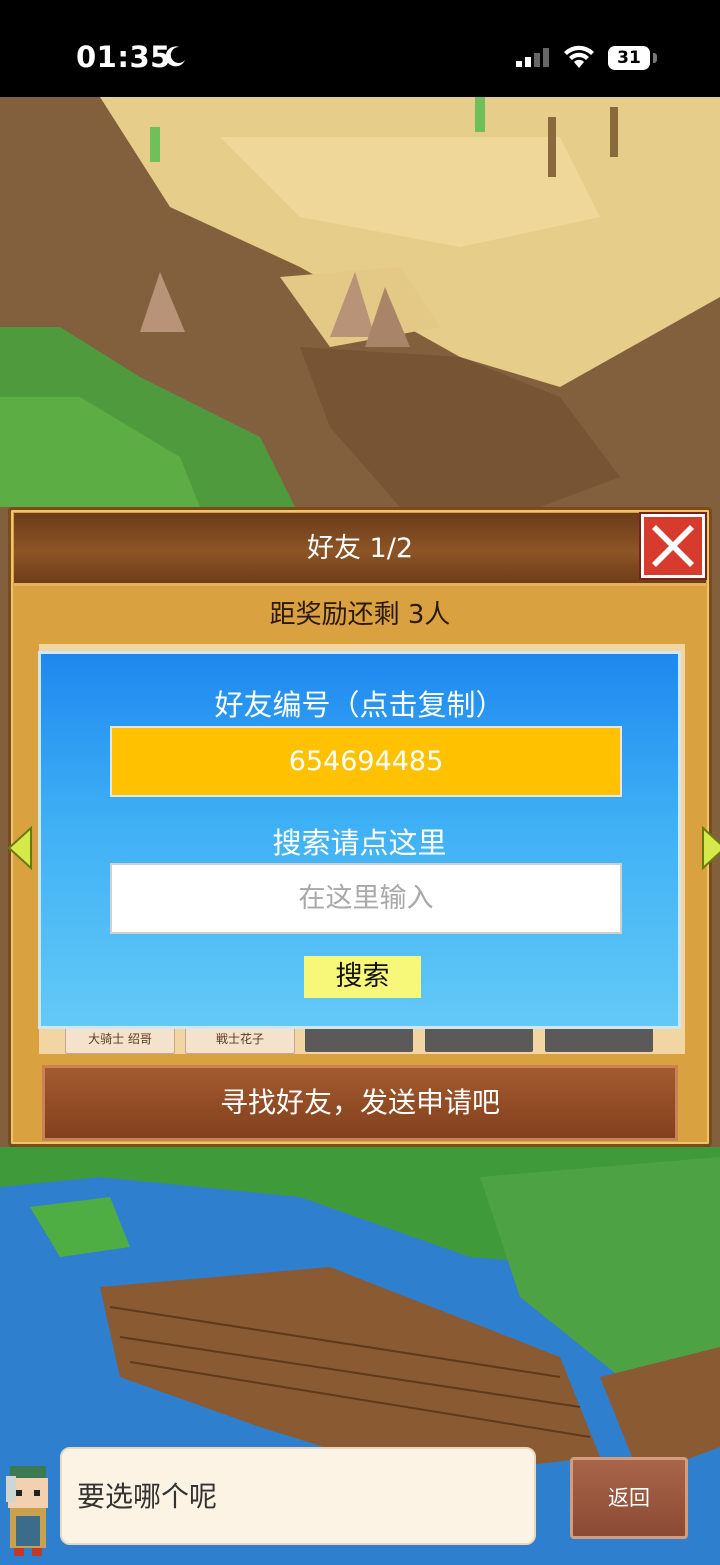  I want to click on signal-icon, so click(532, 57).